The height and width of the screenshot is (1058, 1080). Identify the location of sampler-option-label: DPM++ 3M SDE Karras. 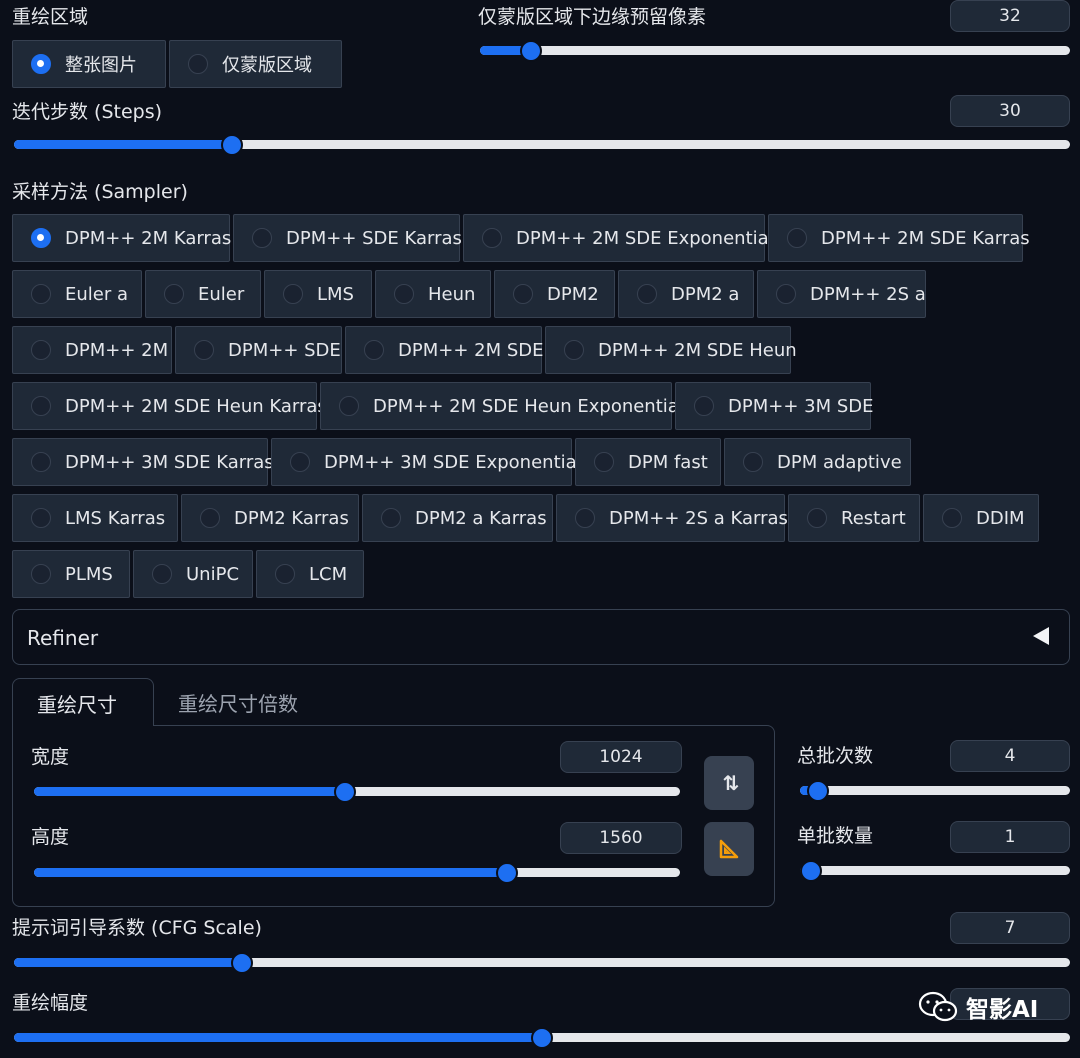
(169, 462).